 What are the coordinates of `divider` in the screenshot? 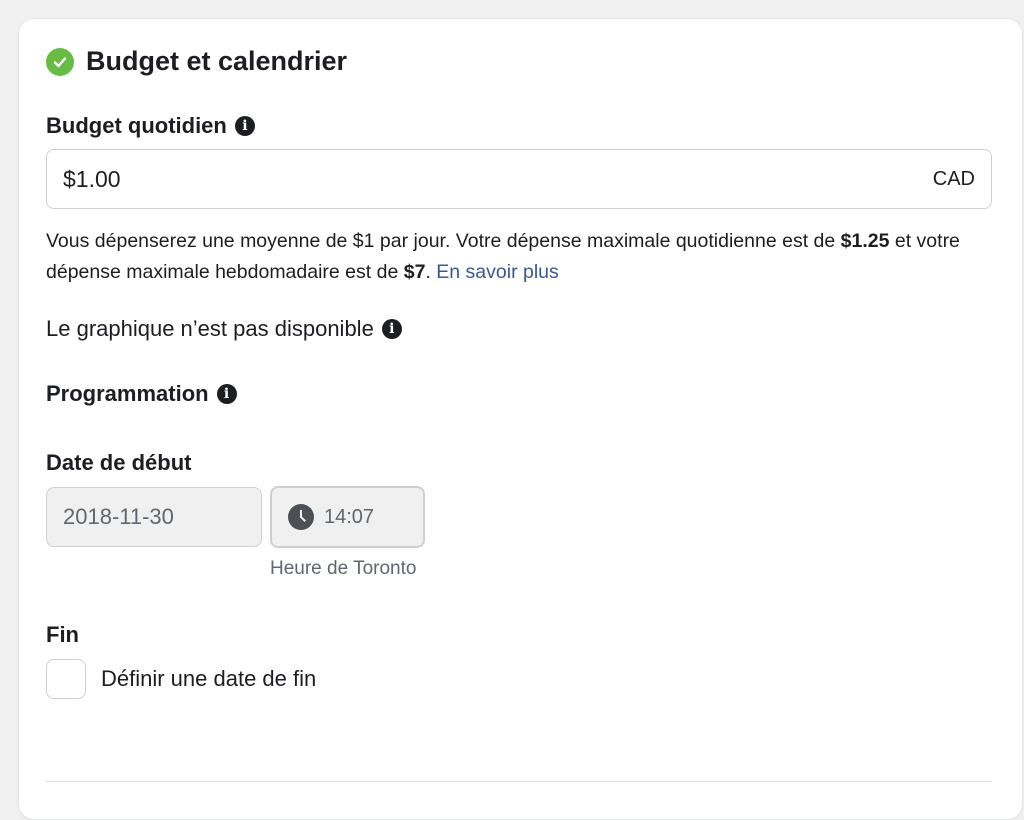 It's located at (519, 781).